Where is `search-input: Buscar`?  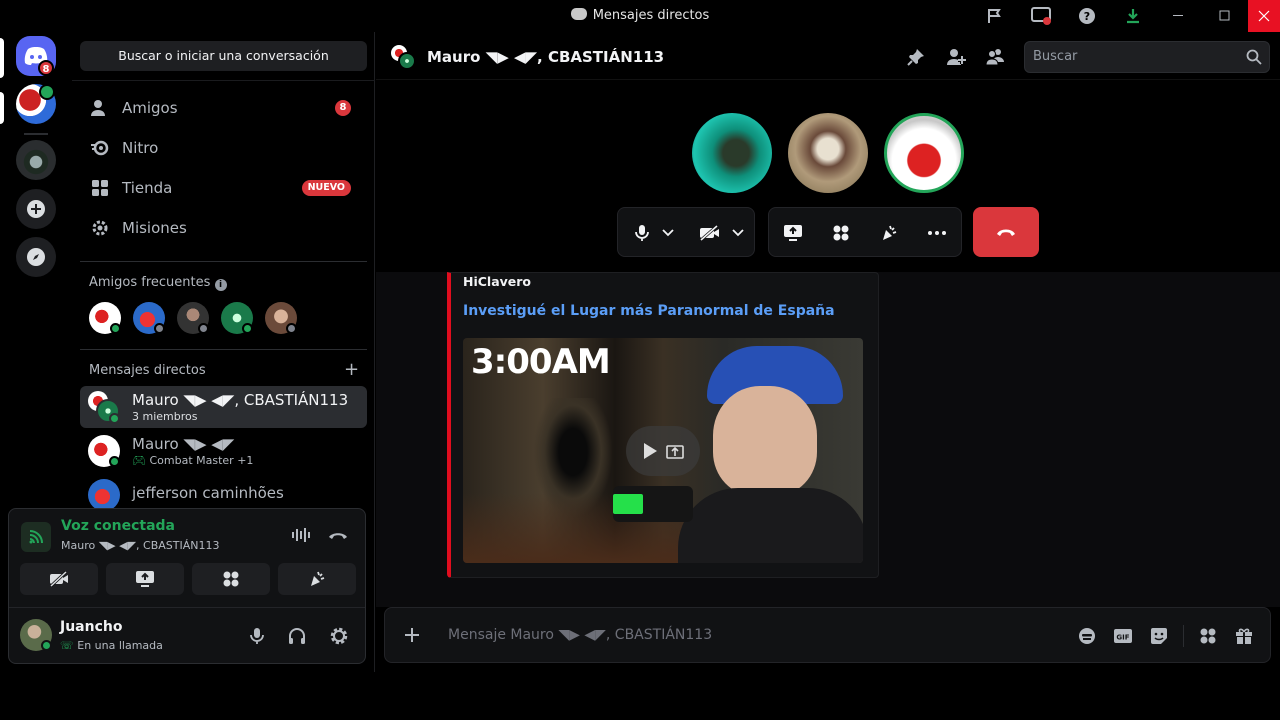 search-input: Buscar is located at coordinates (1147, 57).